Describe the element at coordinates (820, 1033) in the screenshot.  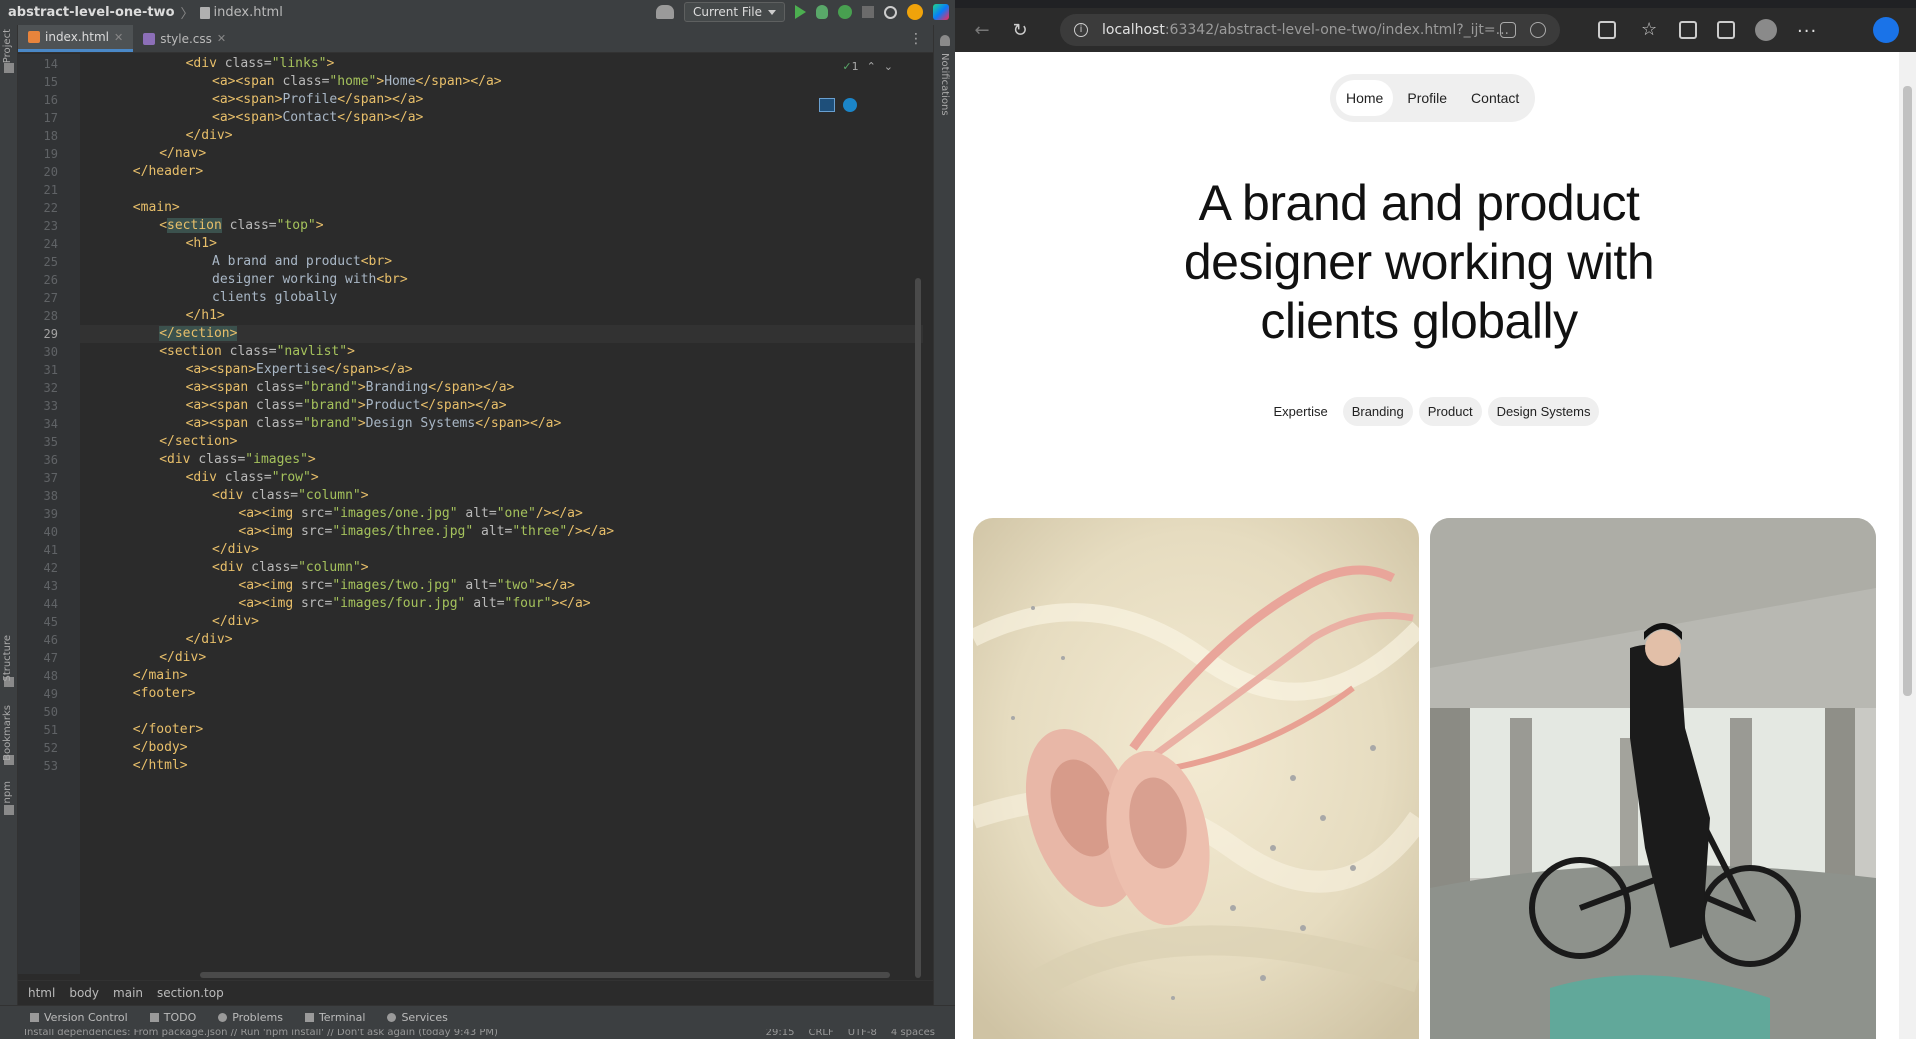
I see `line-separator: CRLF` at that location.